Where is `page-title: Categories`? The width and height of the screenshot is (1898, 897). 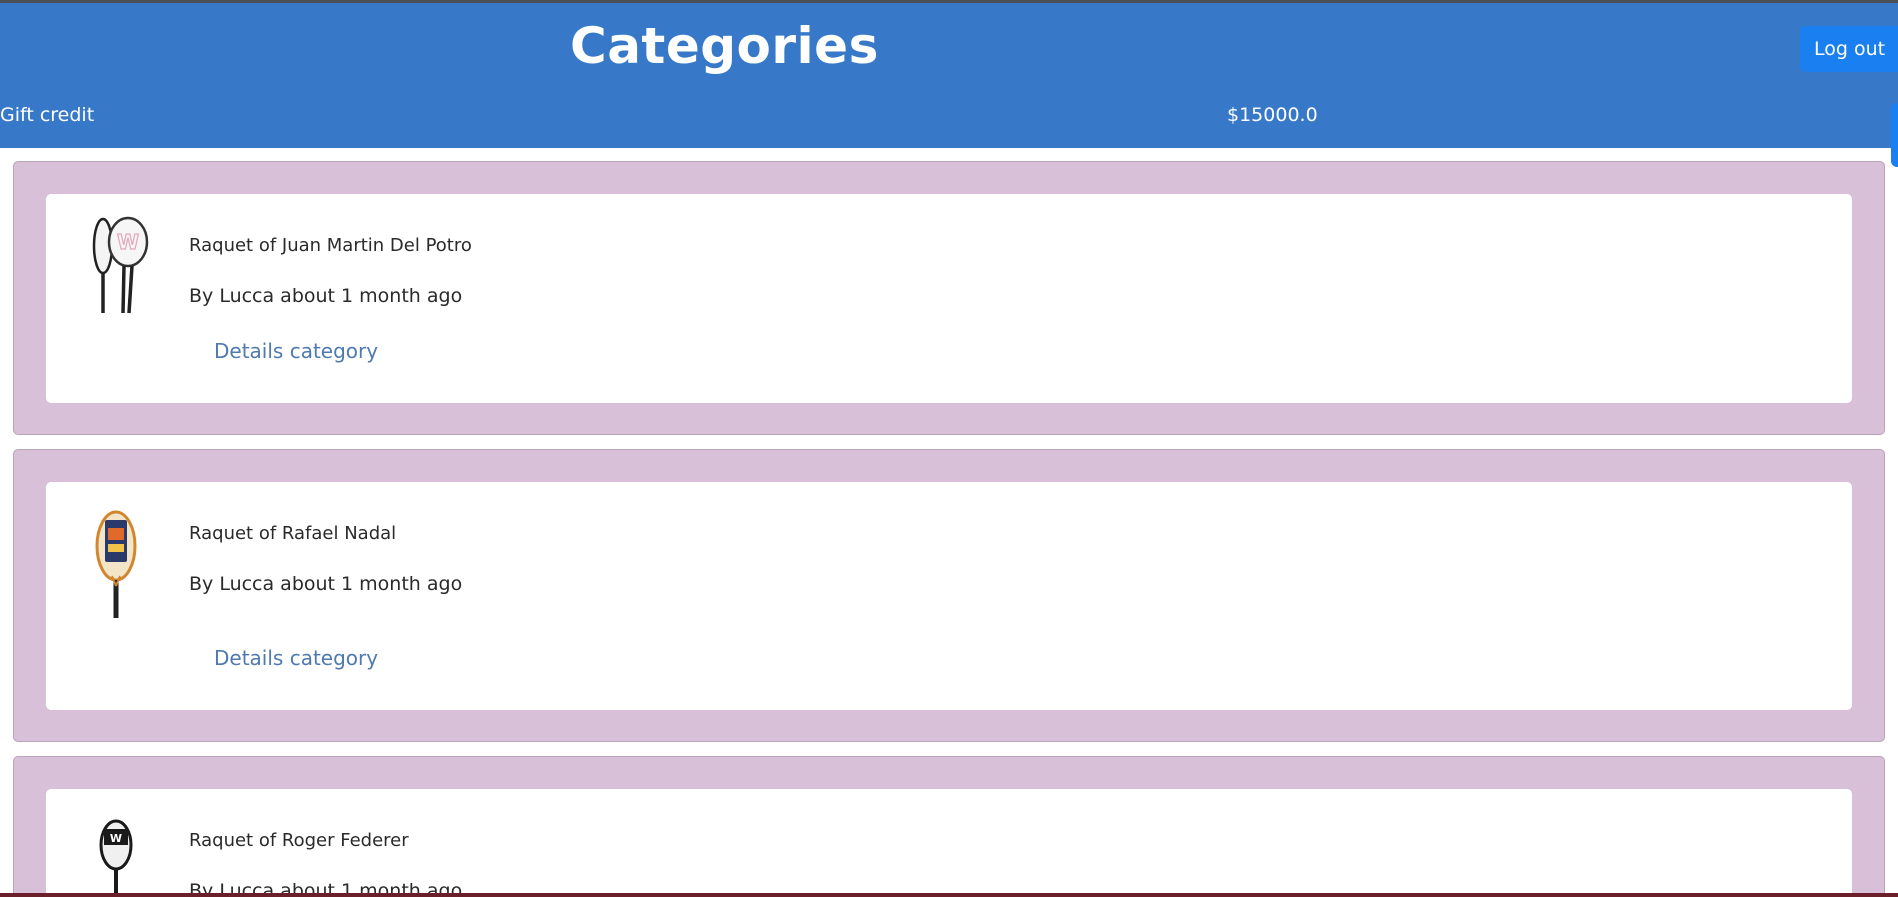 page-title: Categories is located at coordinates (724, 46).